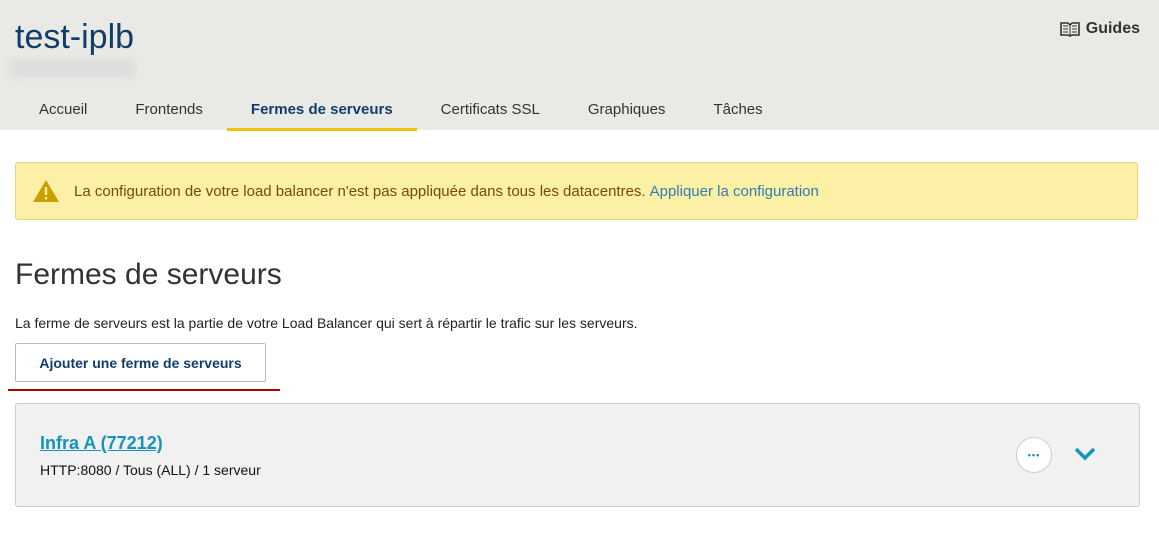 The image size is (1159, 552). What do you see at coordinates (627, 111) in the screenshot?
I see `tab-graphiques: Graphiques` at bounding box center [627, 111].